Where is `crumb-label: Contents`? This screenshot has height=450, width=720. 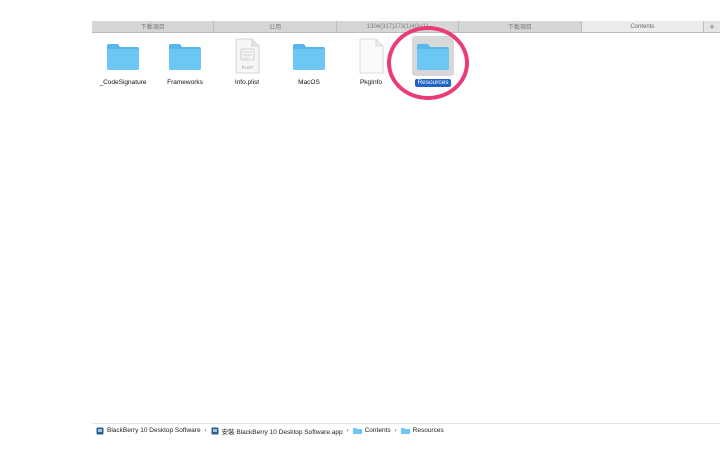
crumb-label: Contents is located at coordinates (377, 430).